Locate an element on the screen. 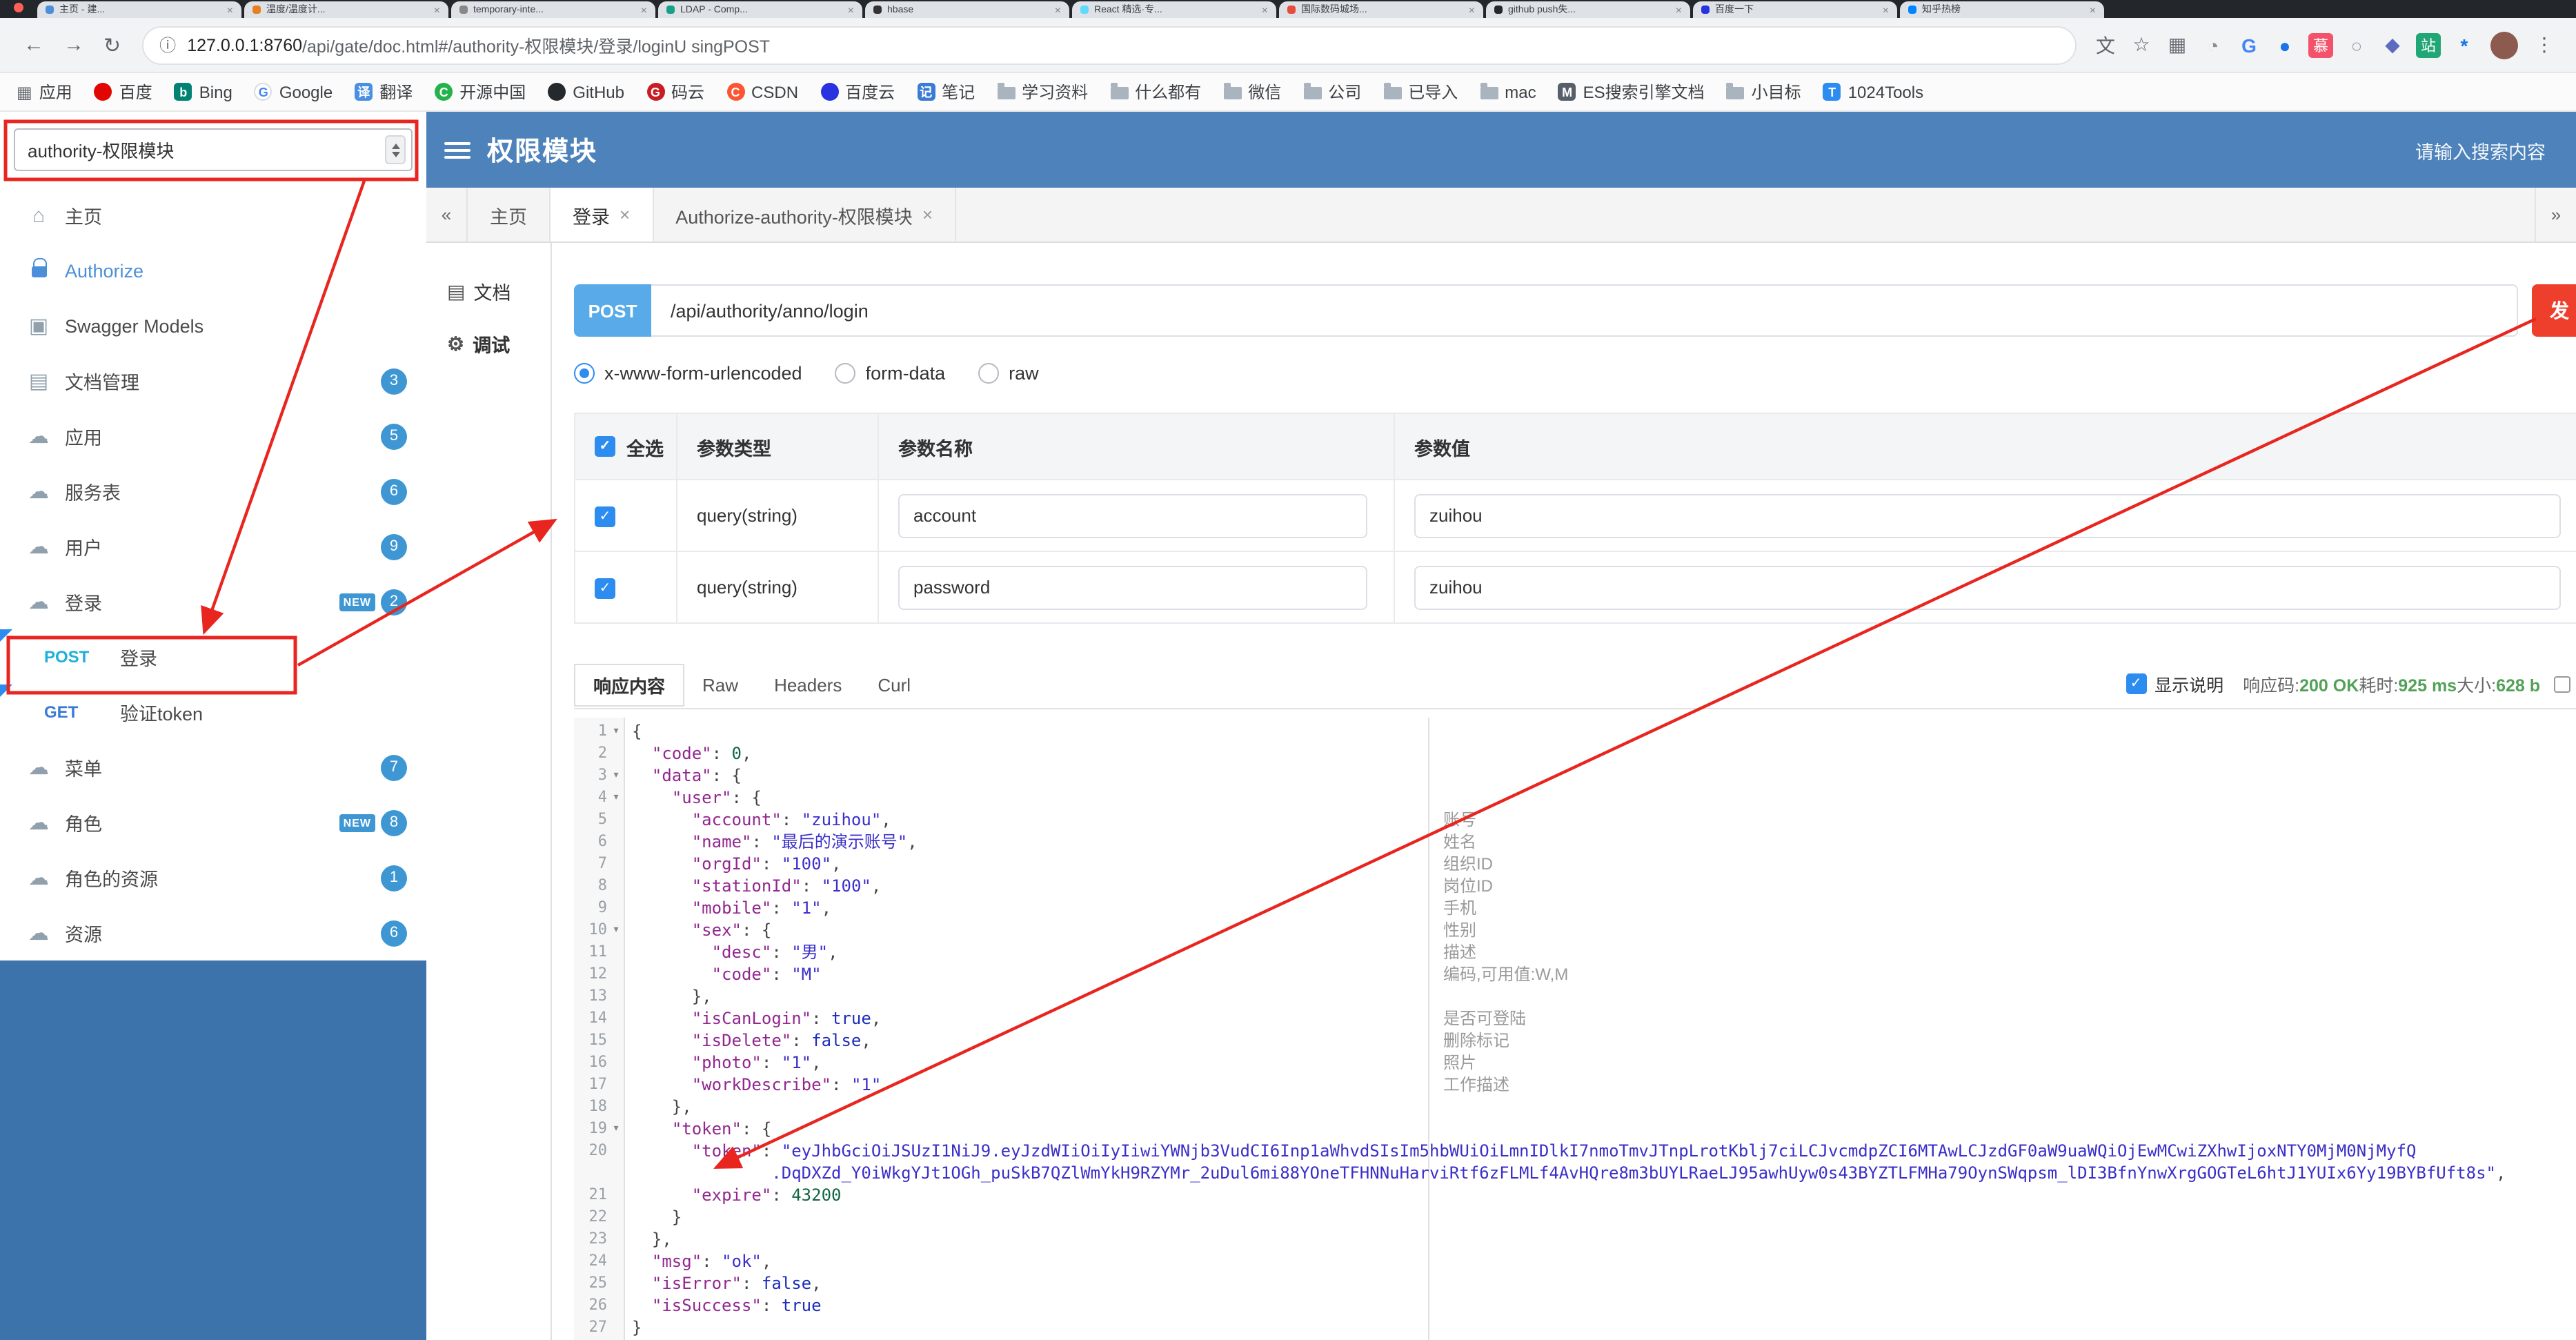 The width and height of the screenshot is (2576, 1340). translate-icon: 文 is located at coordinates (2105, 44).